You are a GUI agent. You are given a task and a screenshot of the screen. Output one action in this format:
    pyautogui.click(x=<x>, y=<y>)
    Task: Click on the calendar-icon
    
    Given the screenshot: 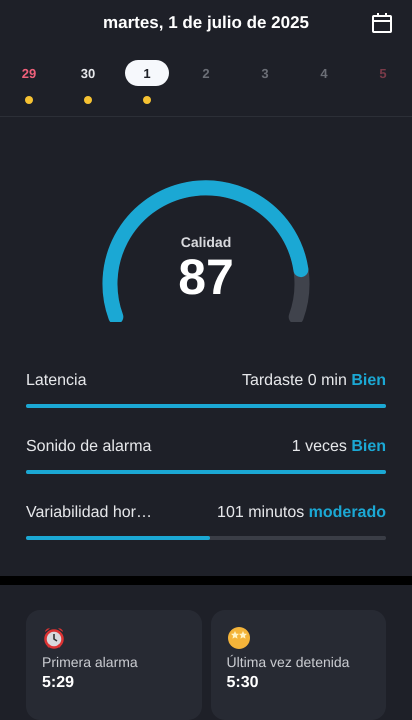 What is the action you would take?
    pyautogui.click(x=382, y=23)
    